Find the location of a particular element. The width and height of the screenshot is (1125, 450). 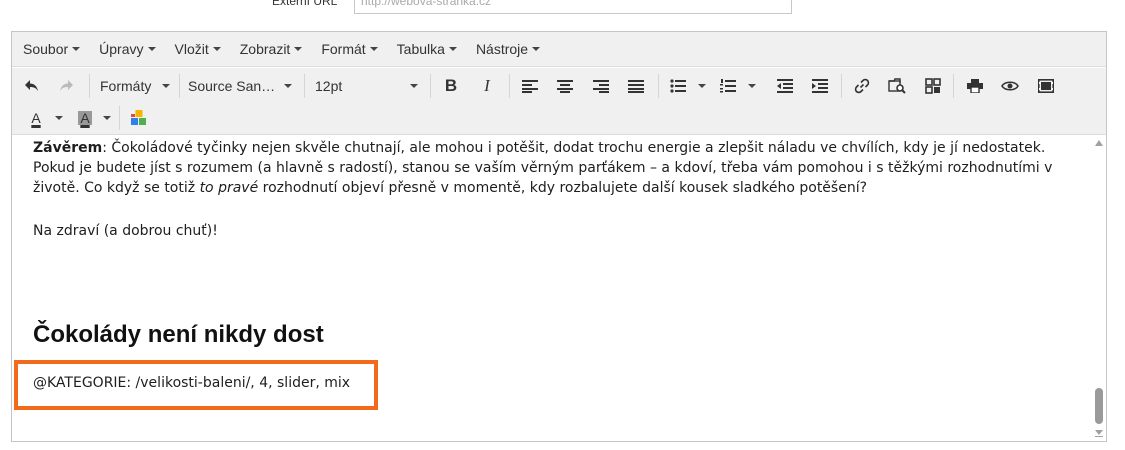

align-justify-button is located at coordinates (636, 86).